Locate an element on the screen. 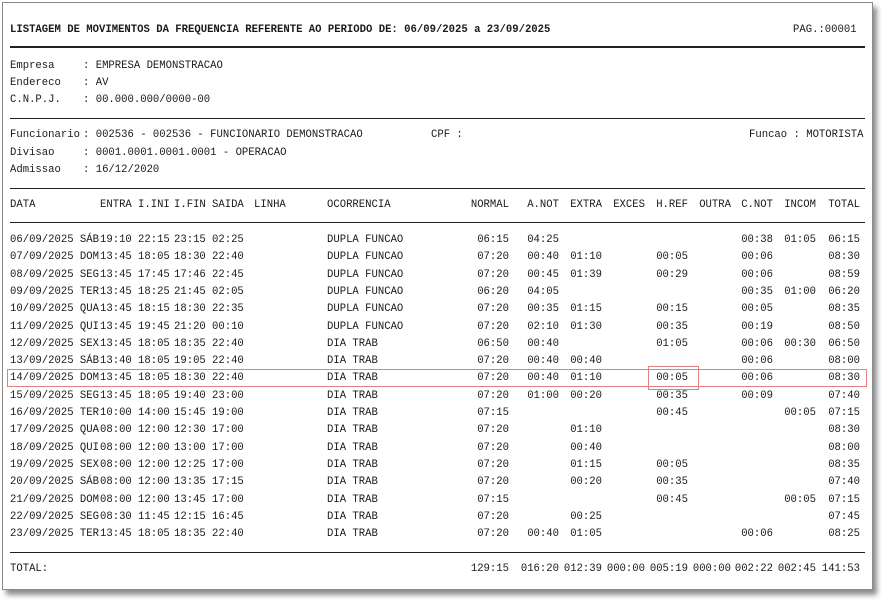 Image resolution: width=884 pixels, height=602 pixels. row-total: 06:50 is located at coordinates (844, 343).